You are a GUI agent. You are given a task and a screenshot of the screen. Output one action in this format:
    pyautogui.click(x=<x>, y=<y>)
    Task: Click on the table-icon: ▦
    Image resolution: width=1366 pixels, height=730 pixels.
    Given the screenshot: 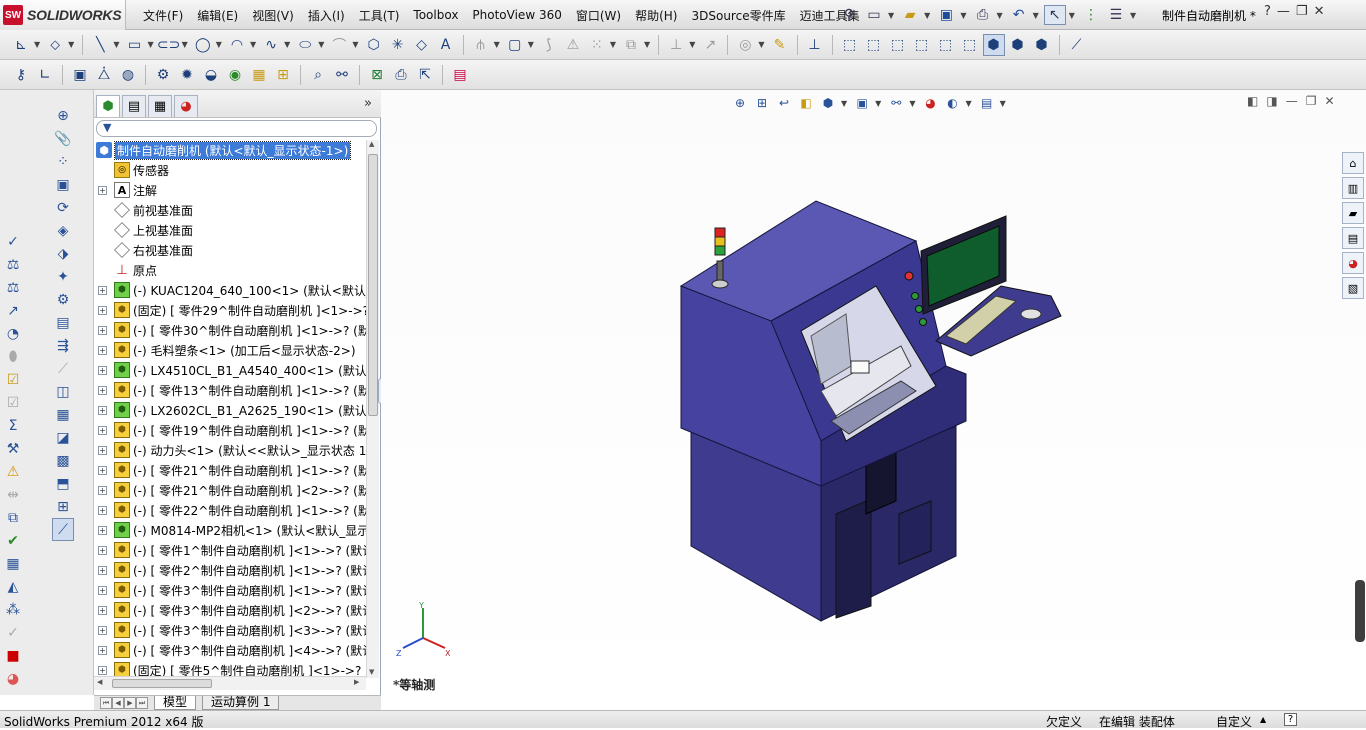 What is the action you would take?
    pyautogui.click(x=13, y=563)
    